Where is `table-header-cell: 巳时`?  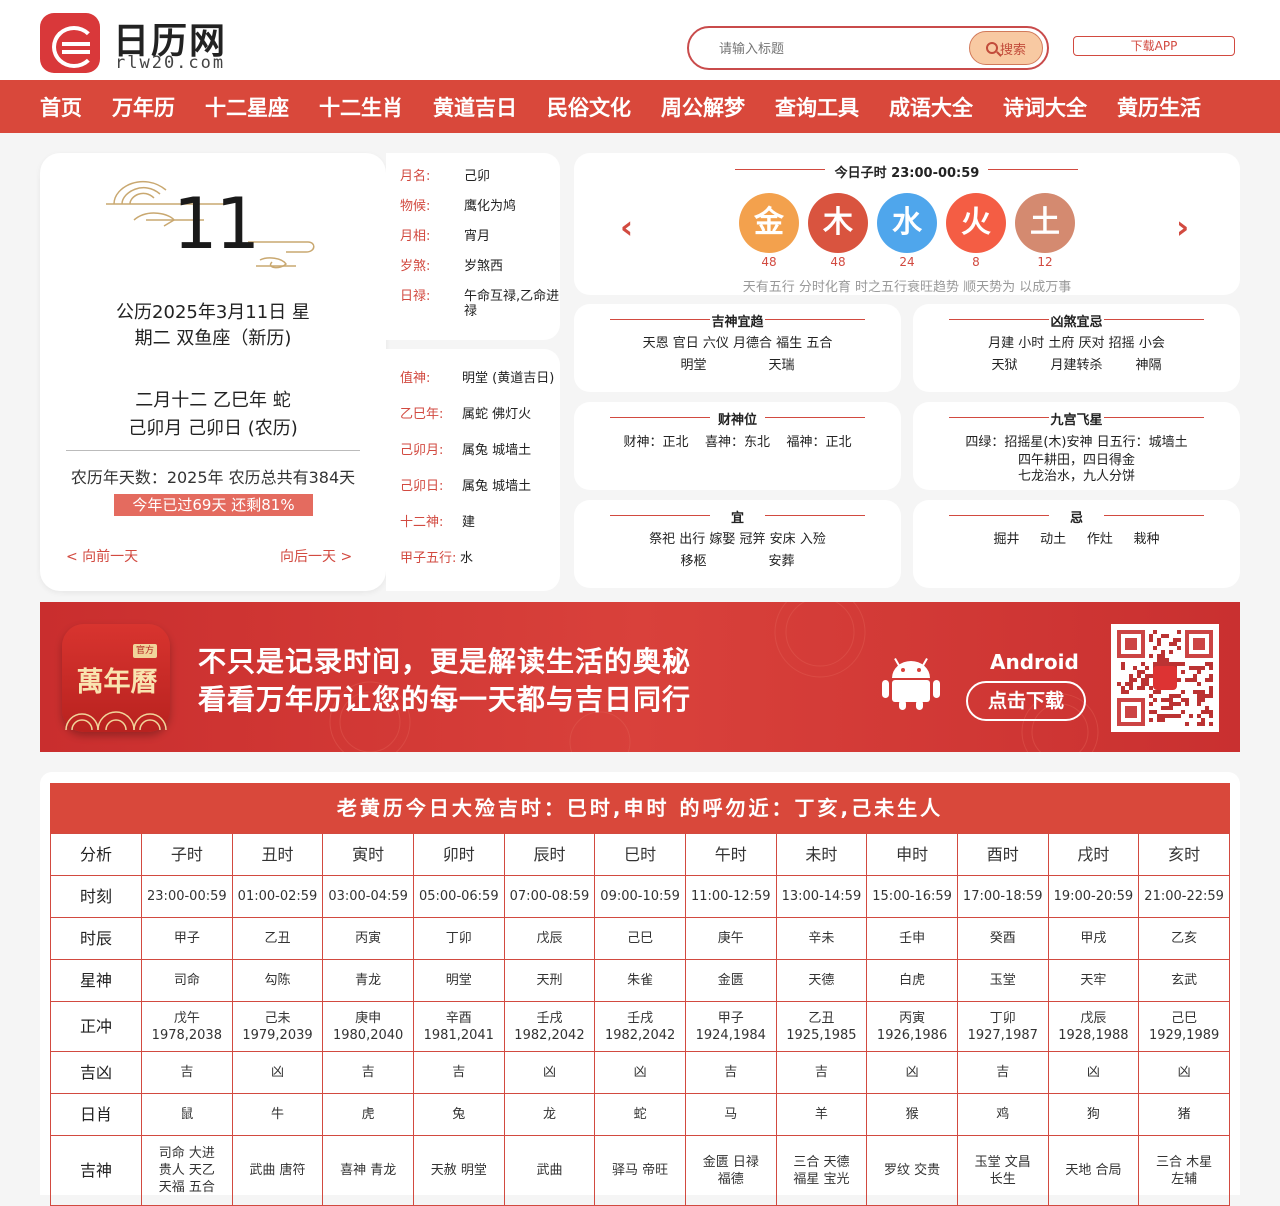 table-header-cell: 巳时 is located at coordinates (640, 854).